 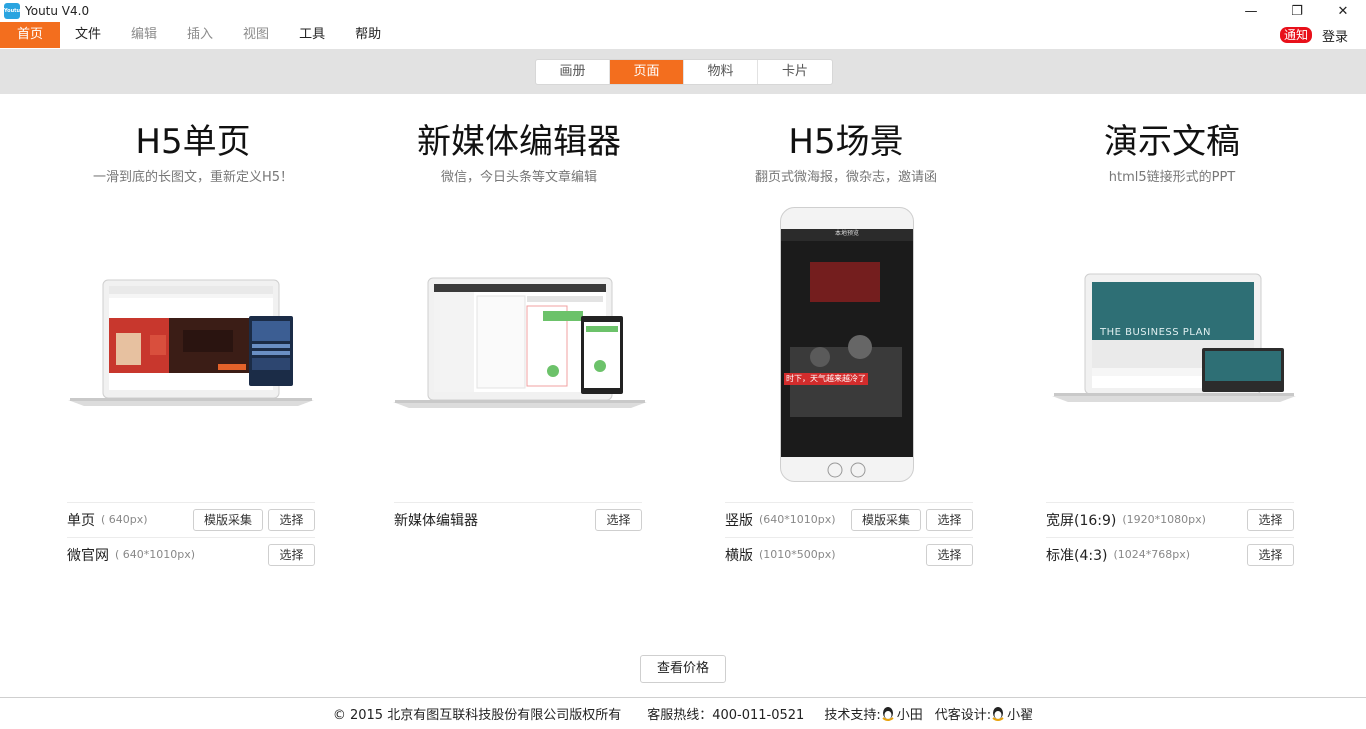 What do you see at coordinates (1152, 554) in the screenshot?
I see `option-size: (1024*768px)` at bounding box center [1152, 554].